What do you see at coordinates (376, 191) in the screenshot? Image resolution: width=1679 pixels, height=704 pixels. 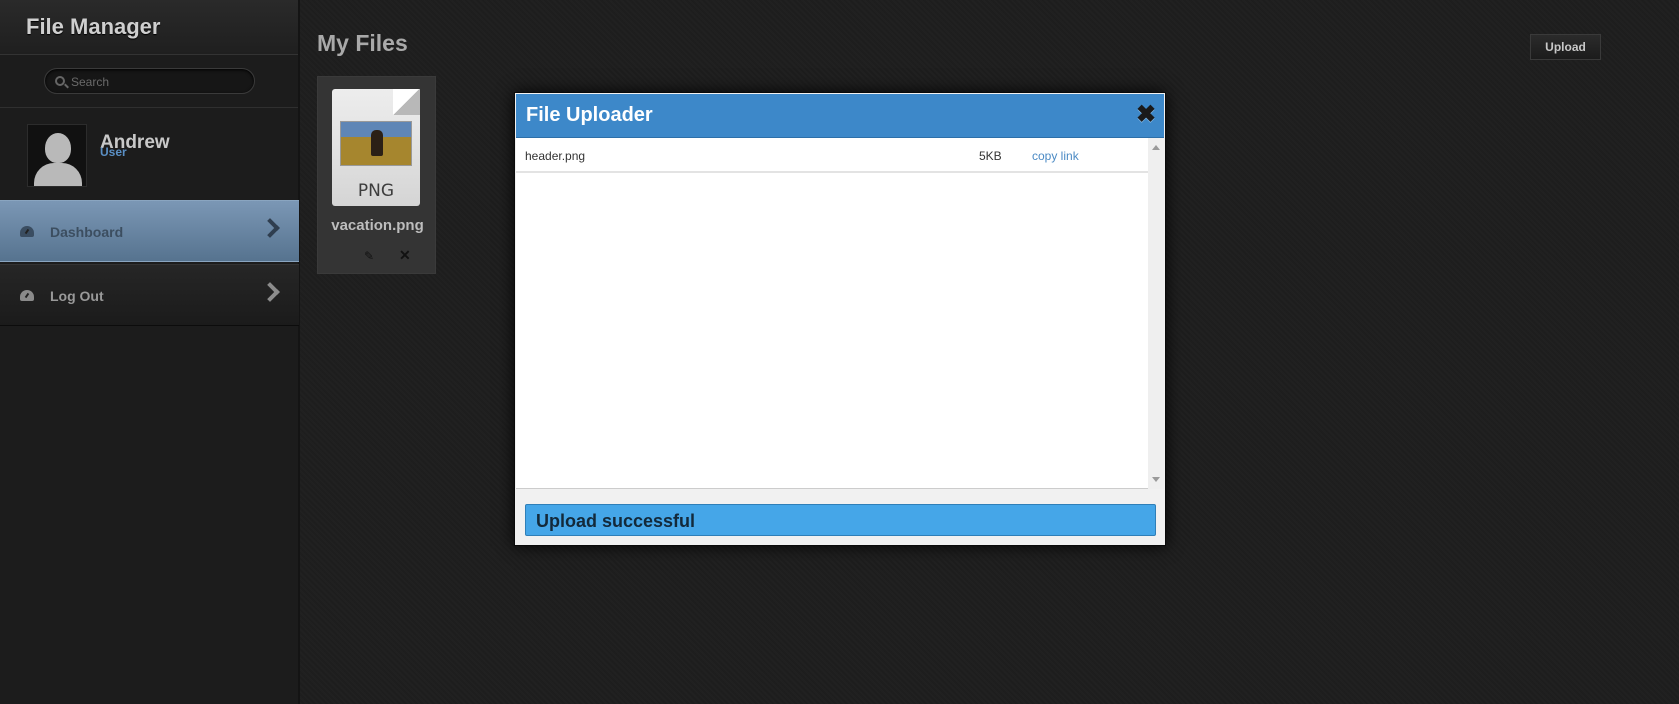 I see `file-type-label: PNG` at bounding box center [376, 191].